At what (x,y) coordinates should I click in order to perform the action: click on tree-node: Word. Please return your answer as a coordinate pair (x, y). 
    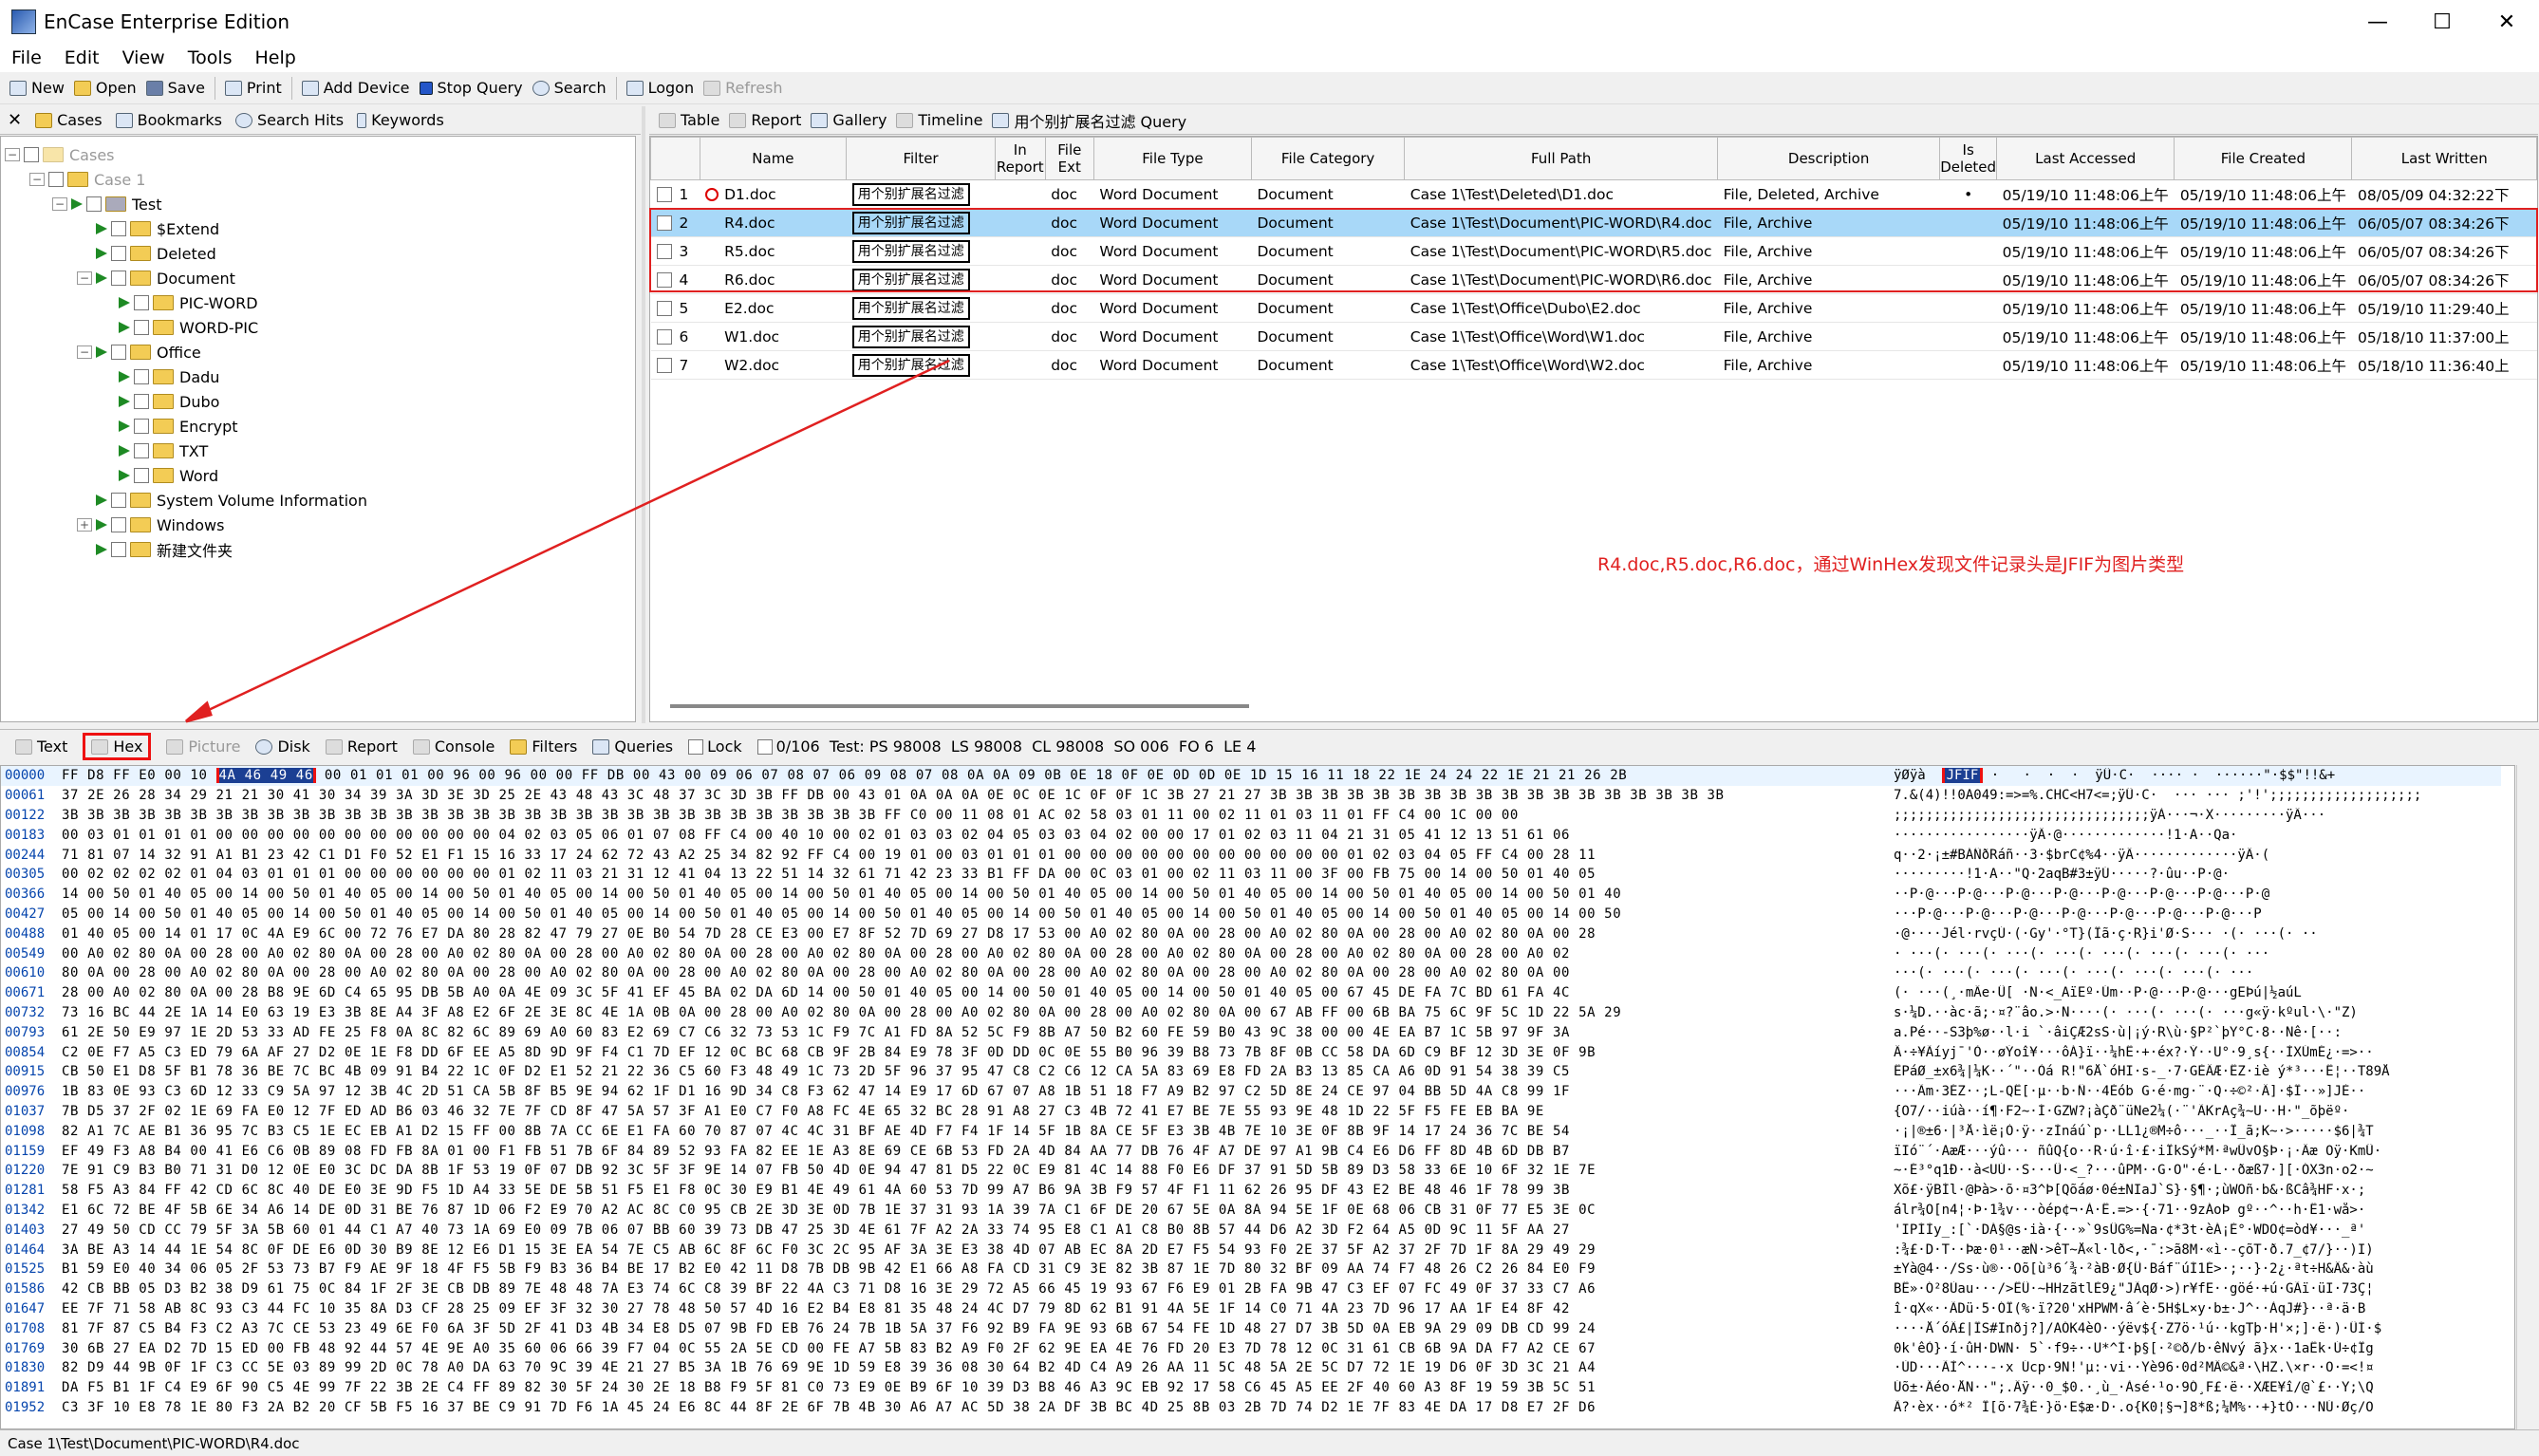
    Looking at the image, I should click on (168, 475).